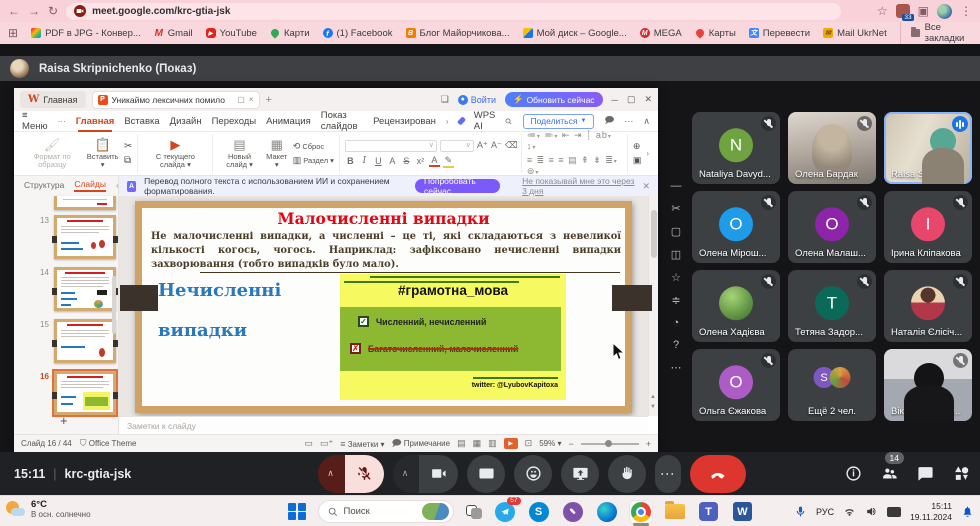  What do you see at coordinates (871, 511) in the screenshot?
I see `volume-icon` at bounding box center [871, 511].